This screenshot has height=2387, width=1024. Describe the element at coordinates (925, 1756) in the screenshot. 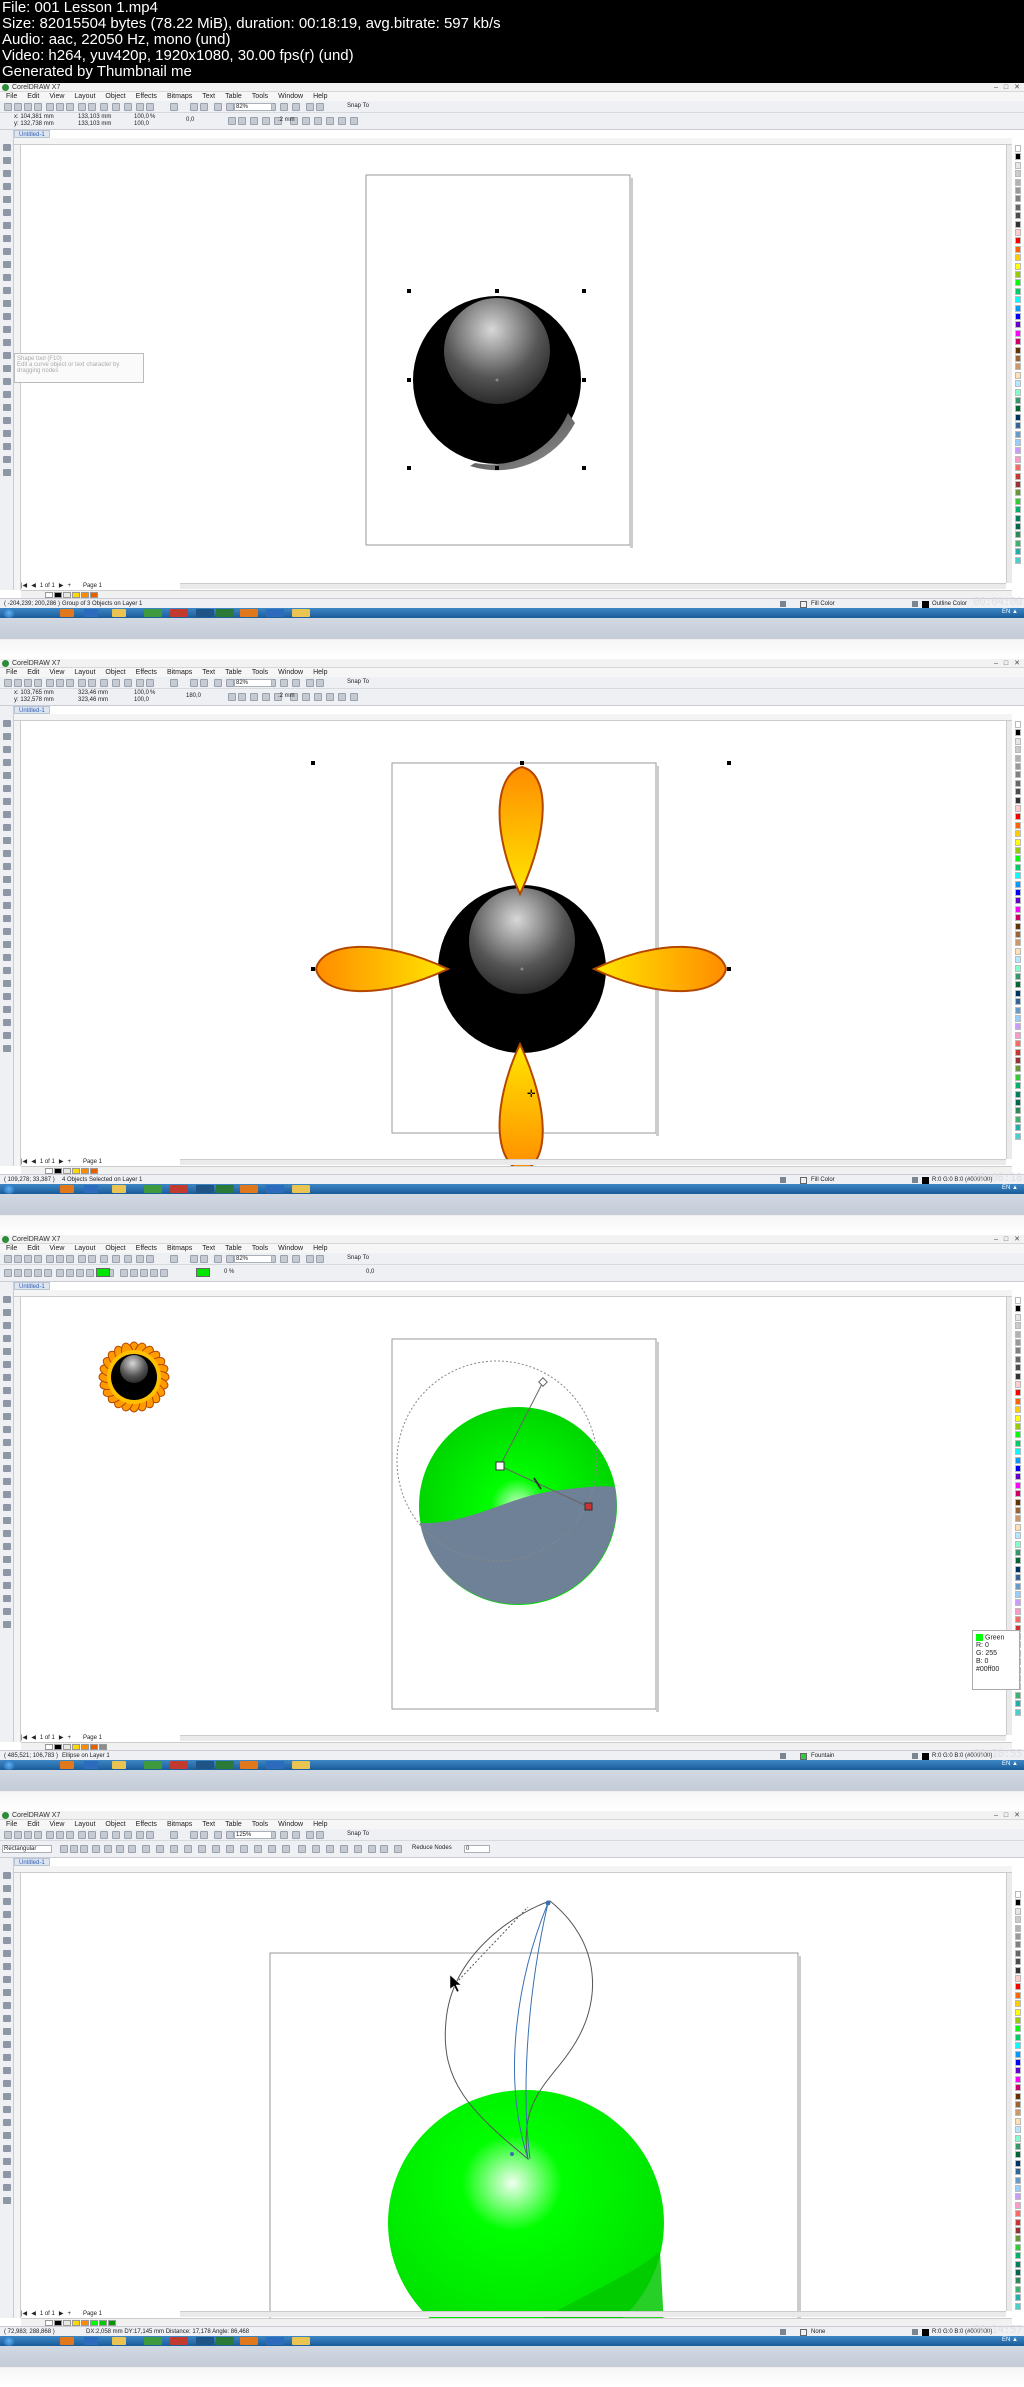

I see `outline-swatch` at that location.